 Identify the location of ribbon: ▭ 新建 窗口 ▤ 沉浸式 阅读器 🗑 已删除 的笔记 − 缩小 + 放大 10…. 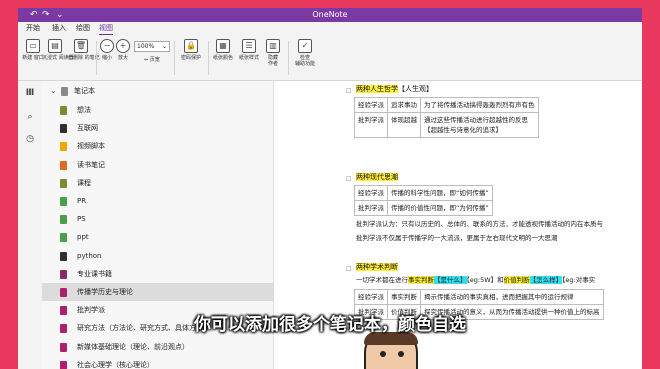
(330, 58).